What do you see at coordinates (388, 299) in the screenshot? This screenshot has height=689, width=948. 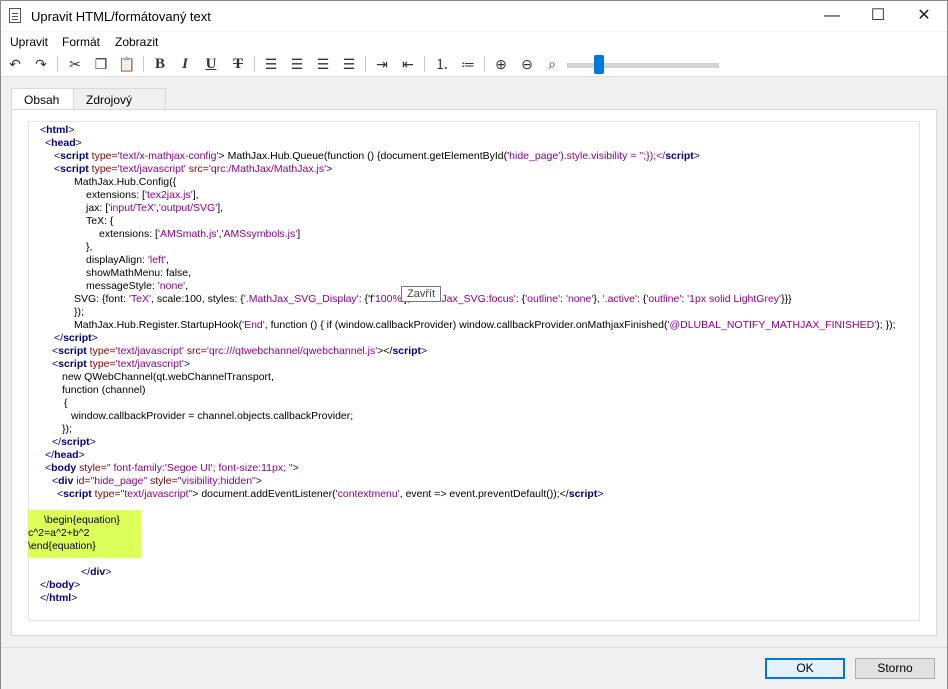 I see `code-string: '100%'` at bounding box center [388, 299].